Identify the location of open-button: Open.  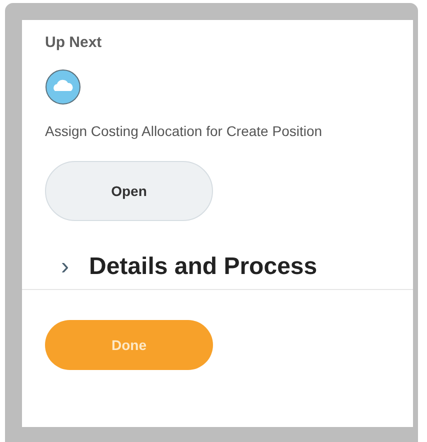
(129, 191).